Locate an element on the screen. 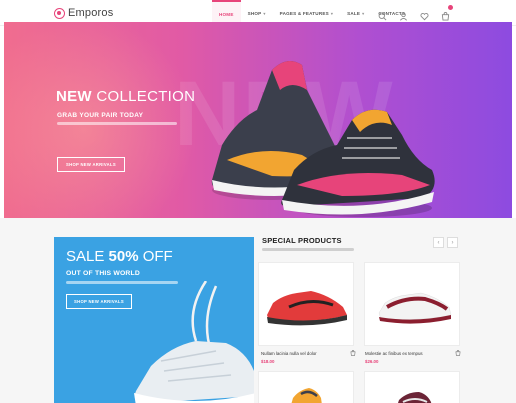 The width and height of the screenshot is (516, 403). cart-count-badge is located at coordinates (450, 7).